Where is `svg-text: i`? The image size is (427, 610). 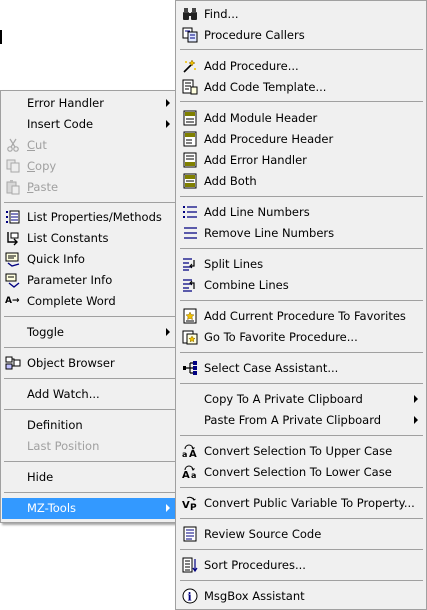 svg-text: i is located at coordinates (190, 597).